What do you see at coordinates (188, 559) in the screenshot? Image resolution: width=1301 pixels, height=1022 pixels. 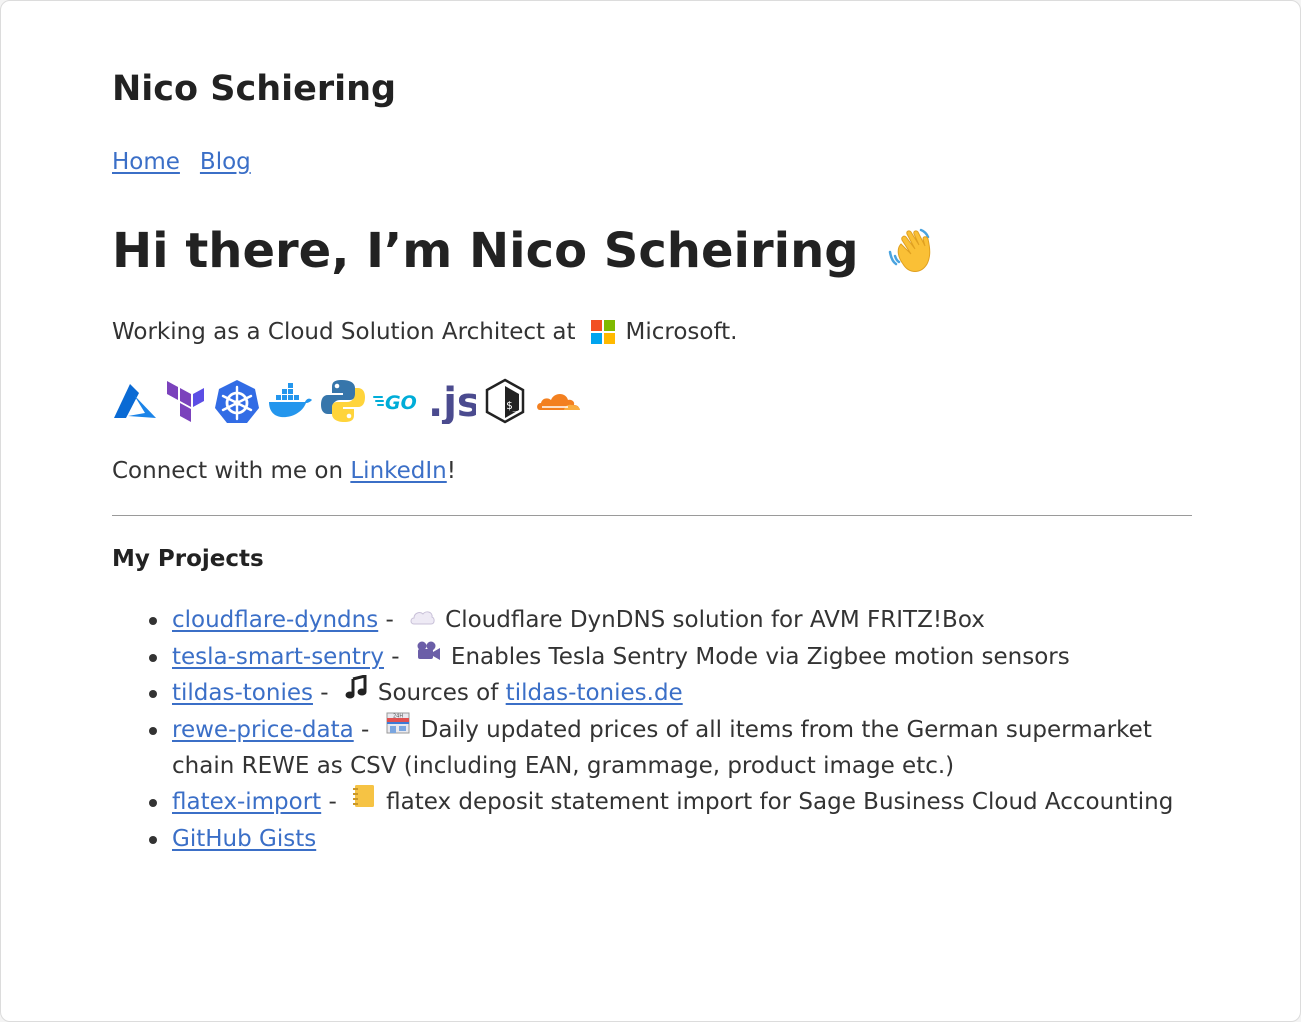 I see `projects-heading: My Projects` at bounding box center [188, 559].